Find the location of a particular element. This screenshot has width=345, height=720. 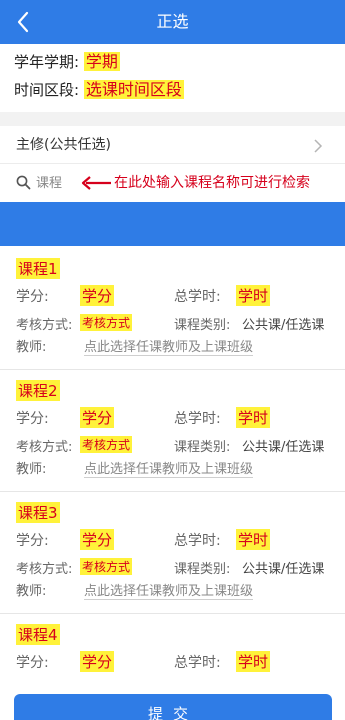

course-search-bar: 在此处输入课程名称可进行检索 is located at coordinates (172, 183).